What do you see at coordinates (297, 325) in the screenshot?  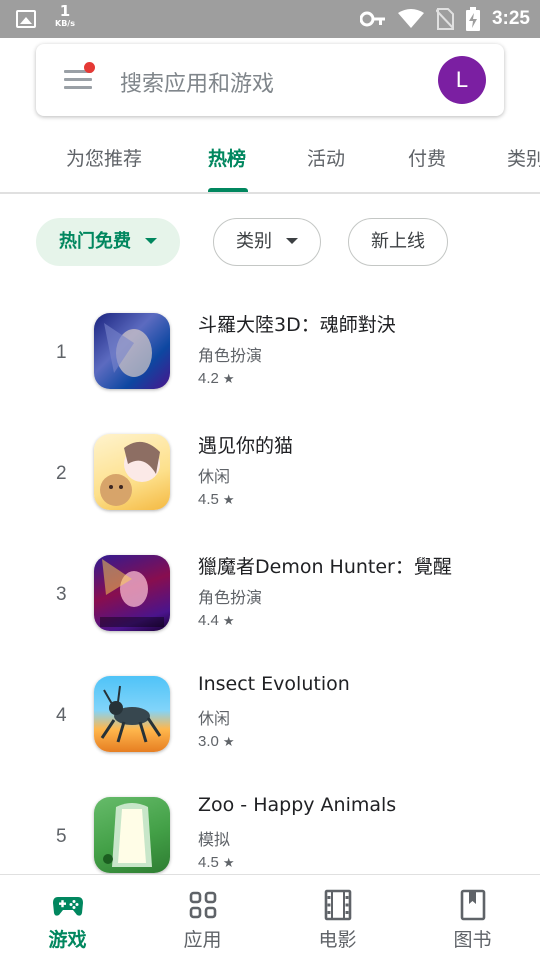 I see `app-name: 斗羅大陸3D：魂師對決` at bounding box center [297, 325].